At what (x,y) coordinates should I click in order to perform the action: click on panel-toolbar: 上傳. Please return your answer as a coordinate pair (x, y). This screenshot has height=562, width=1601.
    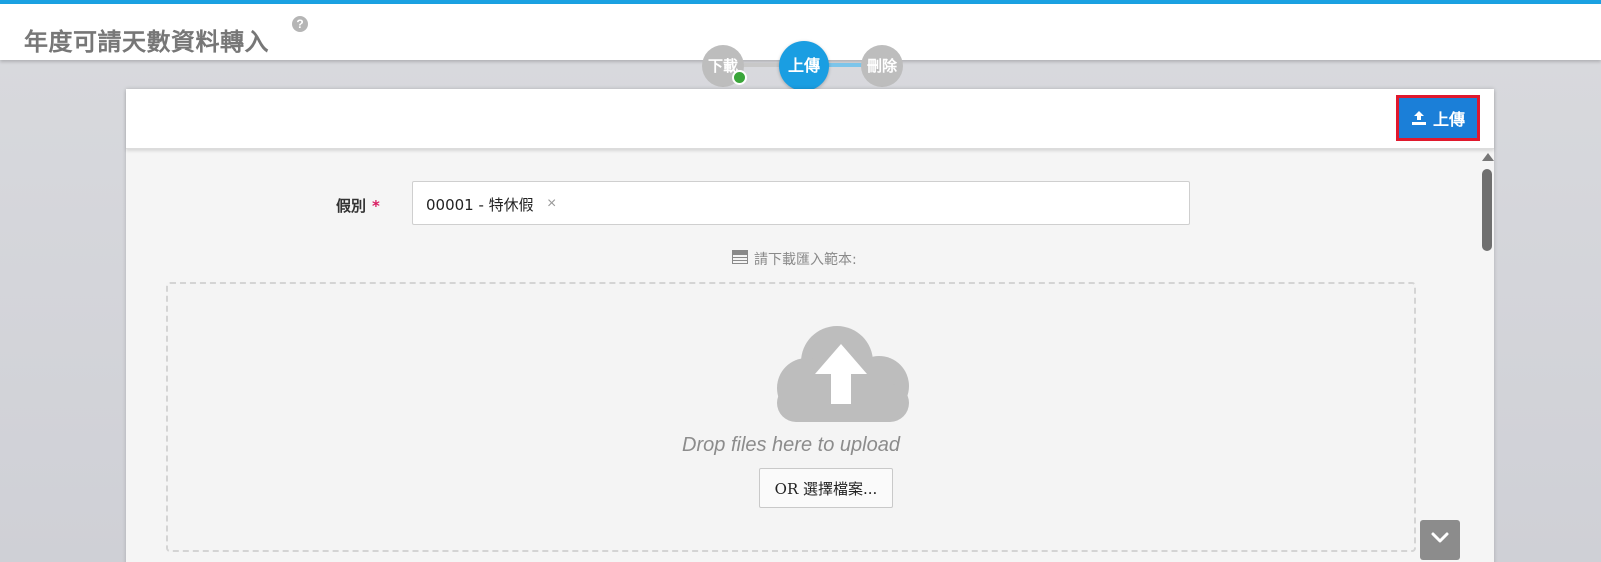
    Looking at the image, I should click on (810, 119).